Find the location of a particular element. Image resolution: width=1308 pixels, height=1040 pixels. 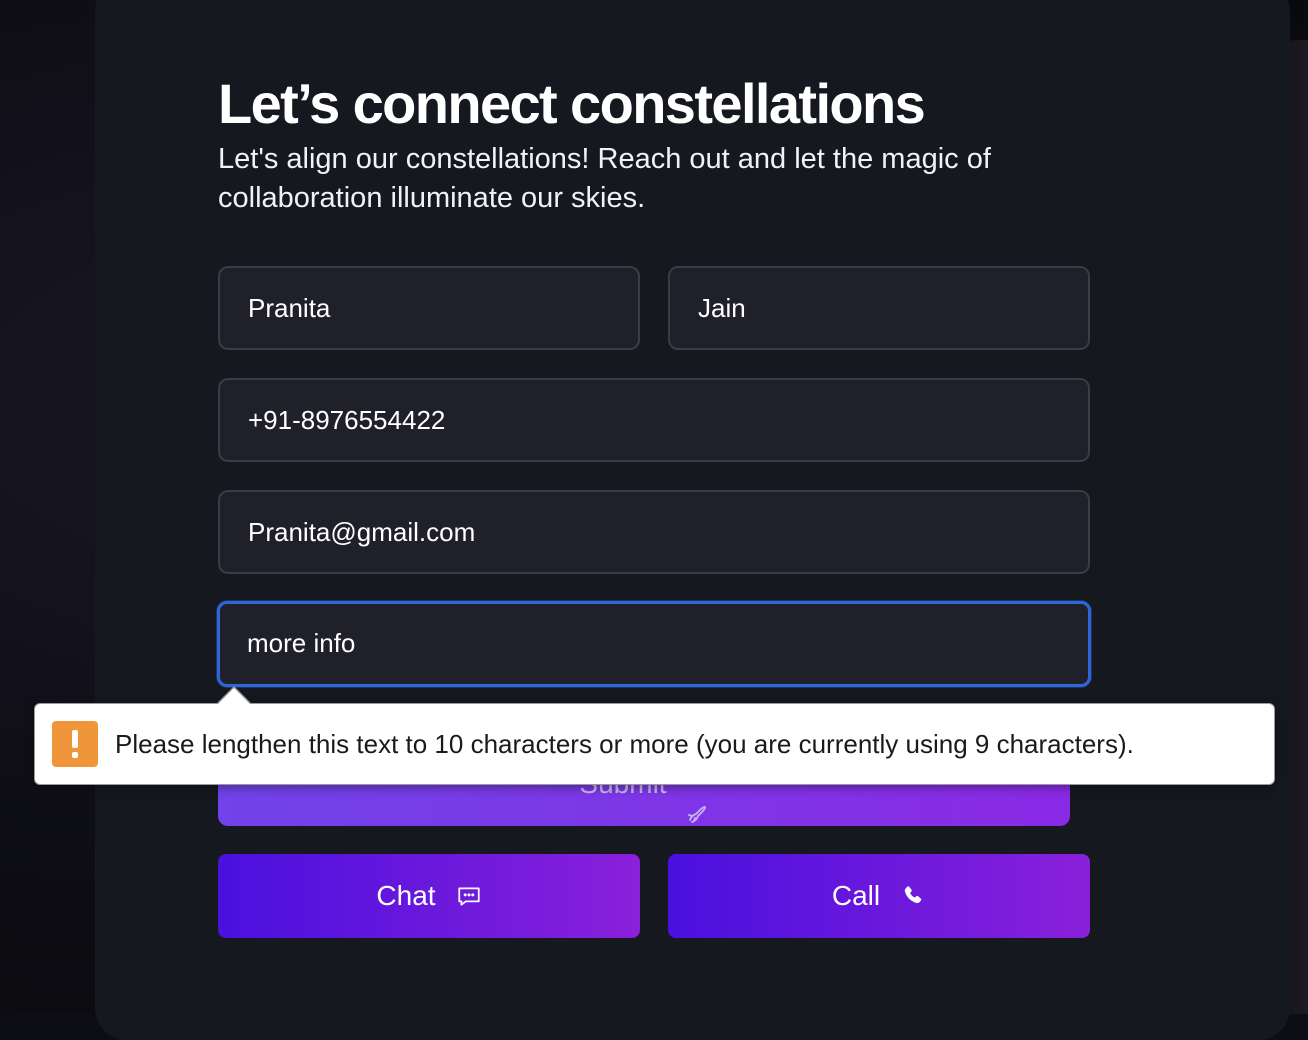

page-title: Let’s connect constellations is located at coordinates (572, 103).